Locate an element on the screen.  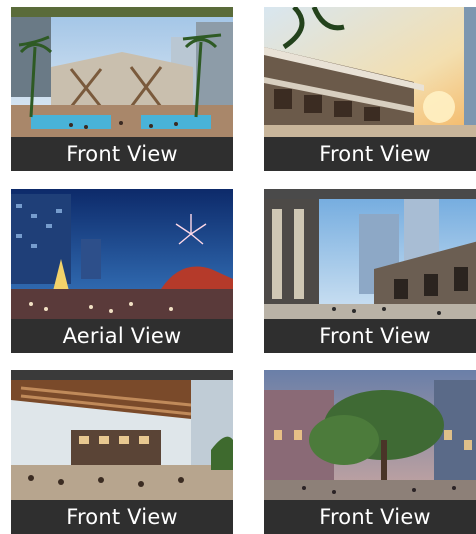
gallery-card-front-view-3: Front View is located at coordinates (370, 271).